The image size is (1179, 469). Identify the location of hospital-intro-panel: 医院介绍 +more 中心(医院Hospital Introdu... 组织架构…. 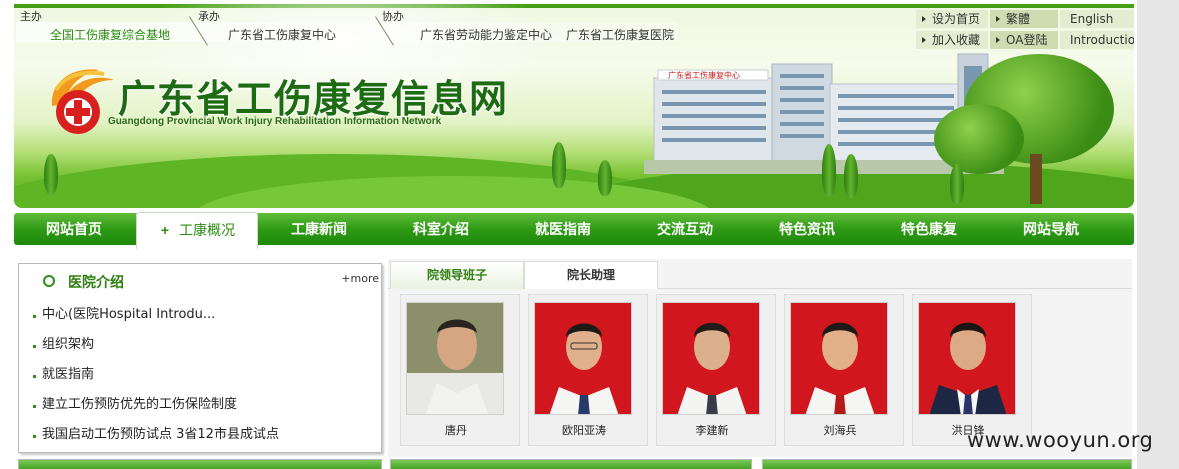
(200, 358).